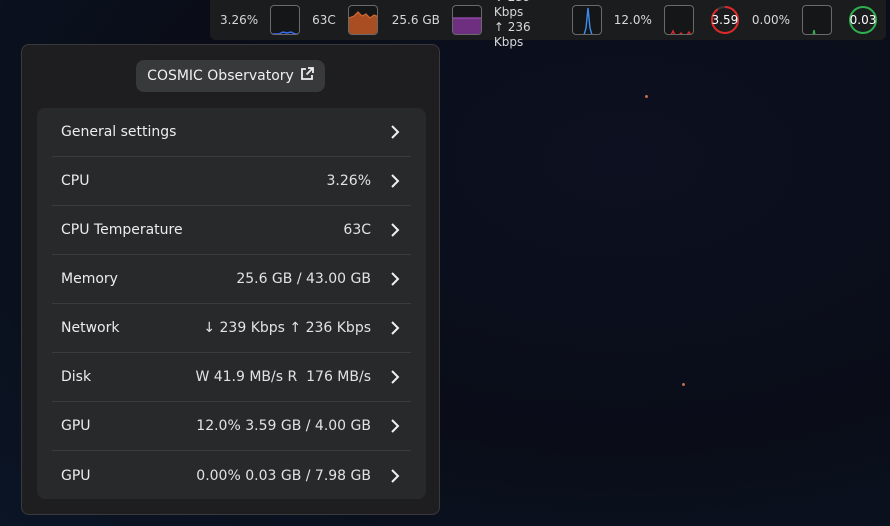 This screenshot has height=526, width=890. Describe the element at coordinates (324, 20) in the screenshot. I see `cpu-temperature-text: 63C` at that location.